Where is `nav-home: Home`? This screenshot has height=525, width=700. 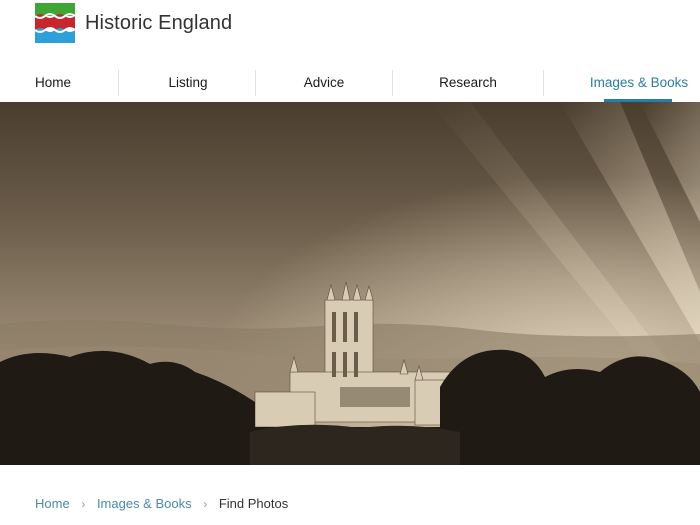 nav-home: Home is located at coordinates (53, 83).